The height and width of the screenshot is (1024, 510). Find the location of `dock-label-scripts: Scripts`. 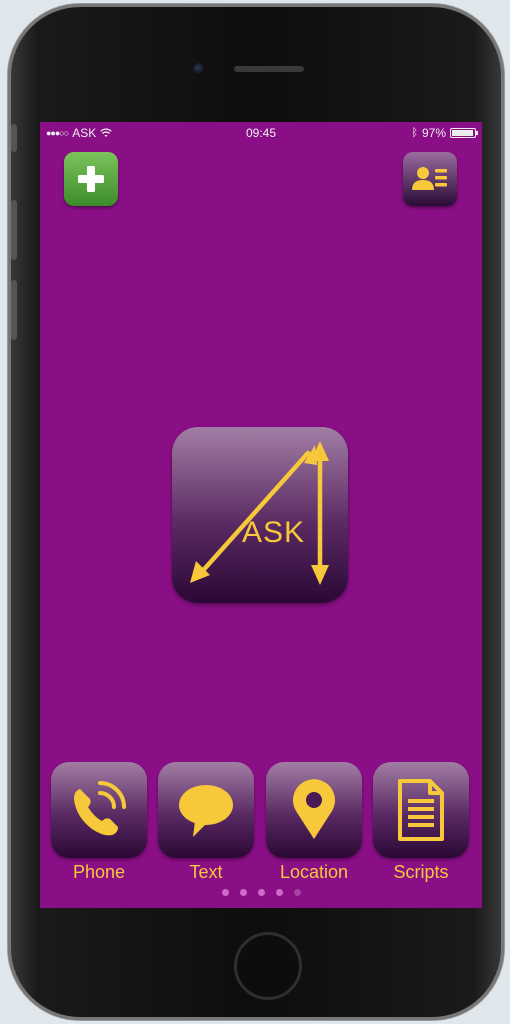

dock-label-scripts: Scripts is located at coordinates (421, 872).